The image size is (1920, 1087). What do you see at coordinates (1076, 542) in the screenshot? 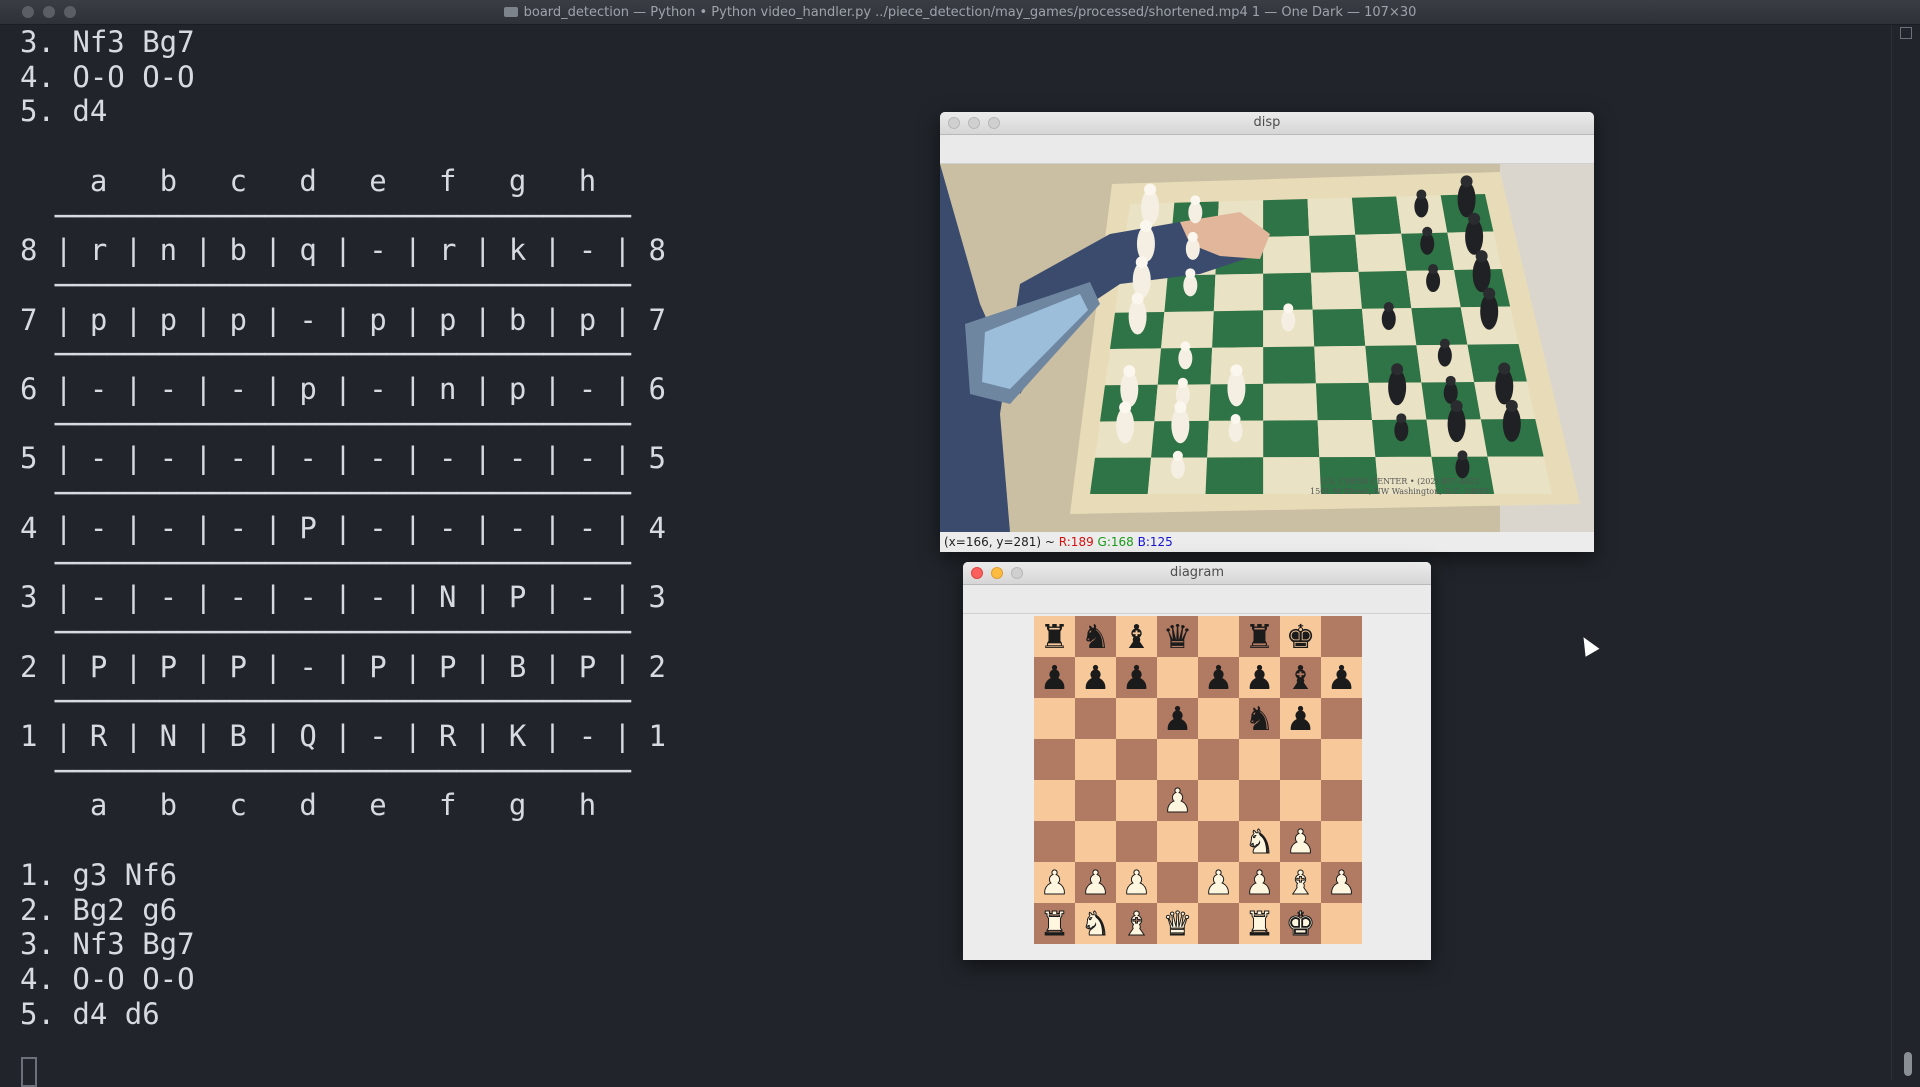
I see `status-red: R:189` at bounding box center [1076, 542].